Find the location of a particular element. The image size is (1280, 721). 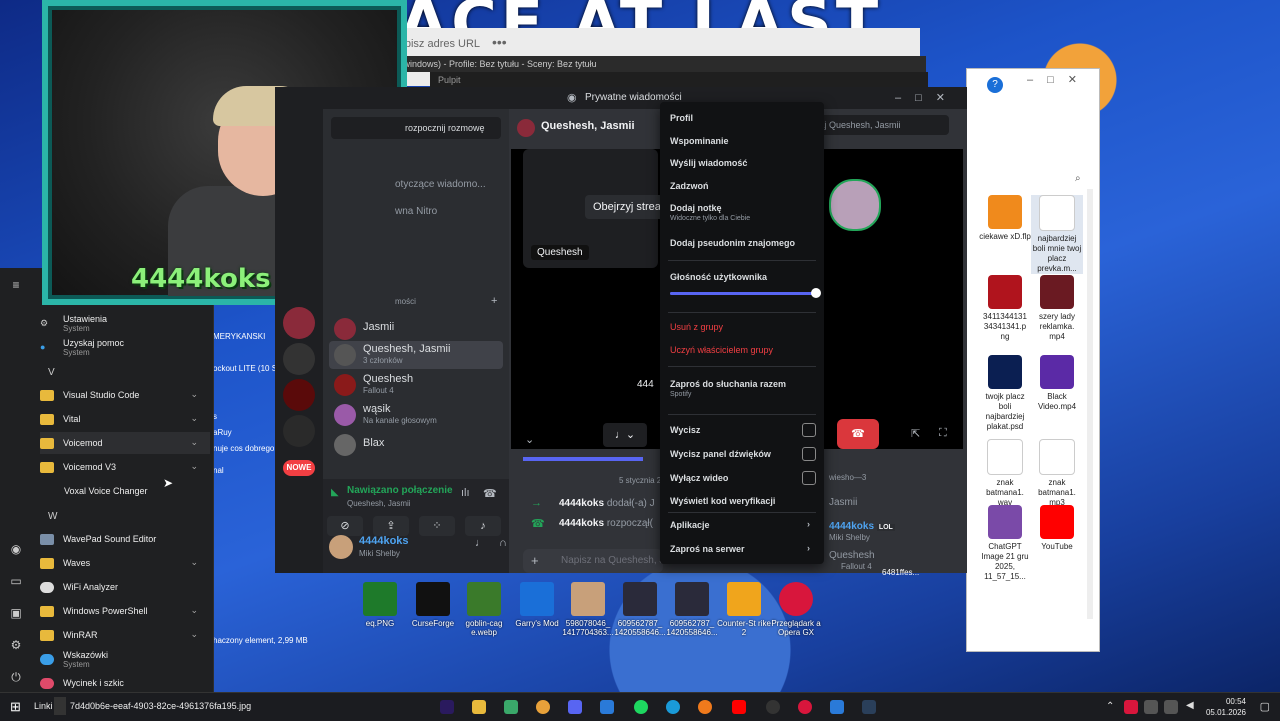

ctx-usun-z-grupy: Usuń z grupy is located at coordinates (743, 327).